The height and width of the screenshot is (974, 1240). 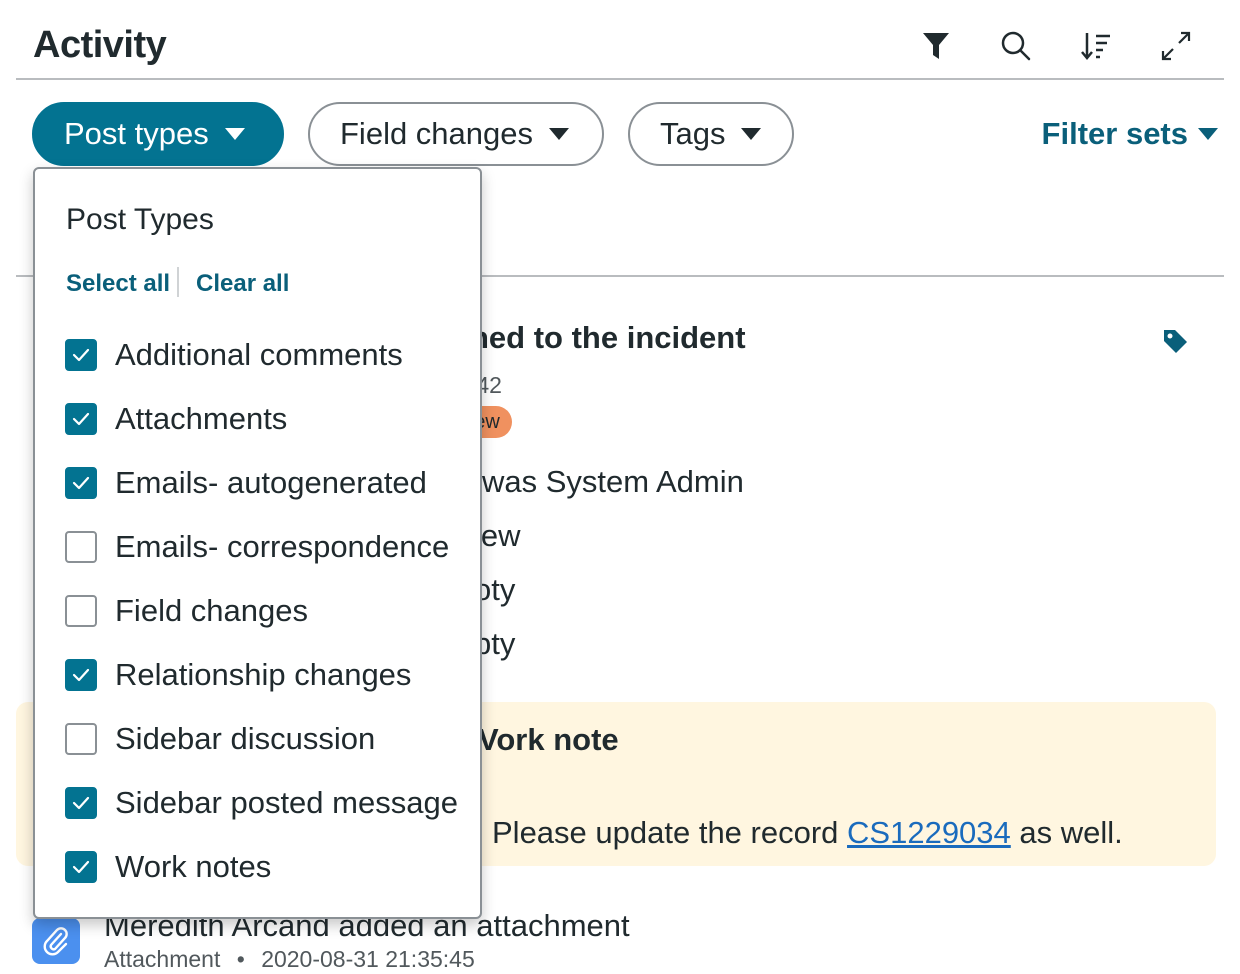 What do you see at coordinates (670, 832) in the screenshot?
I see `work-note-text-before: Please update the record` at bounding box center [670, 832].